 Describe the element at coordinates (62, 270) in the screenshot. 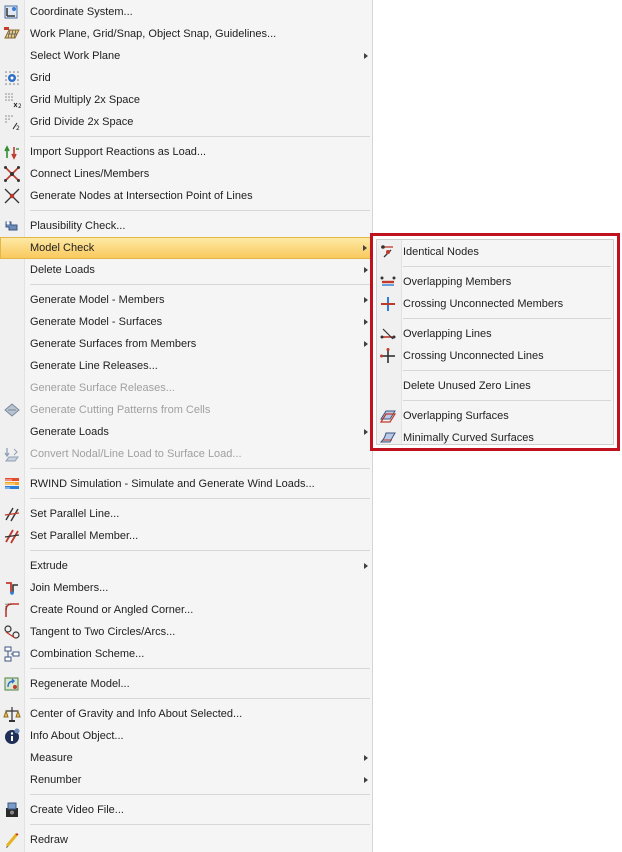

I see `menu-item-label: Delete Loads` at that location.